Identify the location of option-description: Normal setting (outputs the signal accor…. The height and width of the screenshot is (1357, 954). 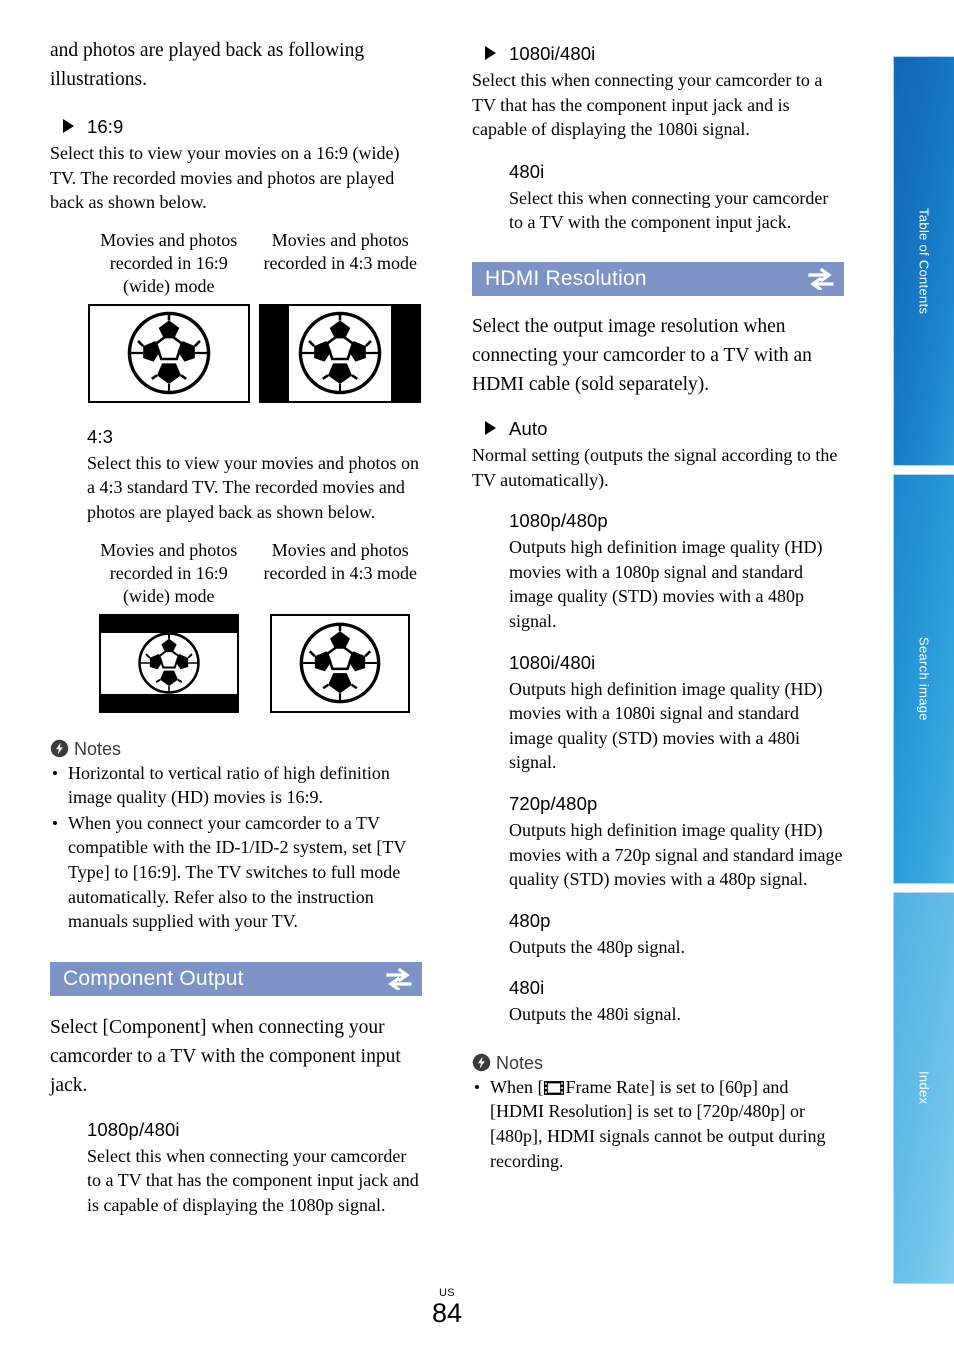
(655, 467).